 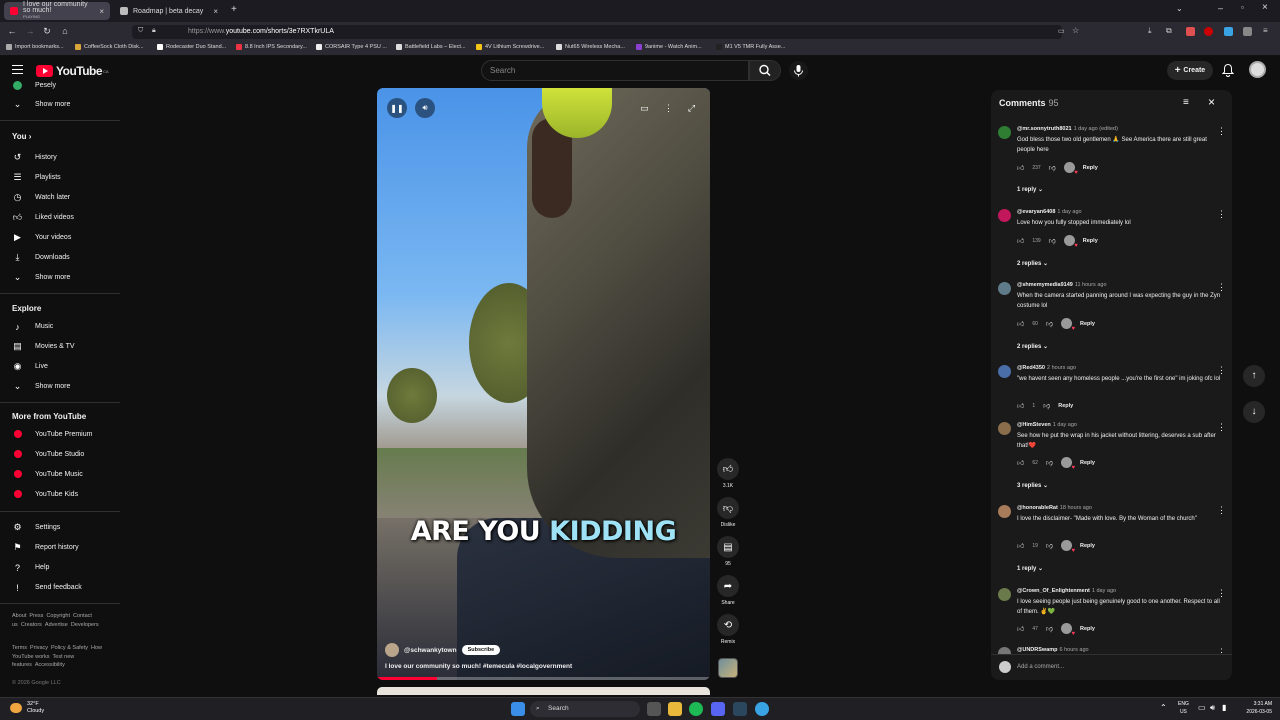 I want to click on sidebar-item-subscription: Pesely, so click(x=34, y=85).